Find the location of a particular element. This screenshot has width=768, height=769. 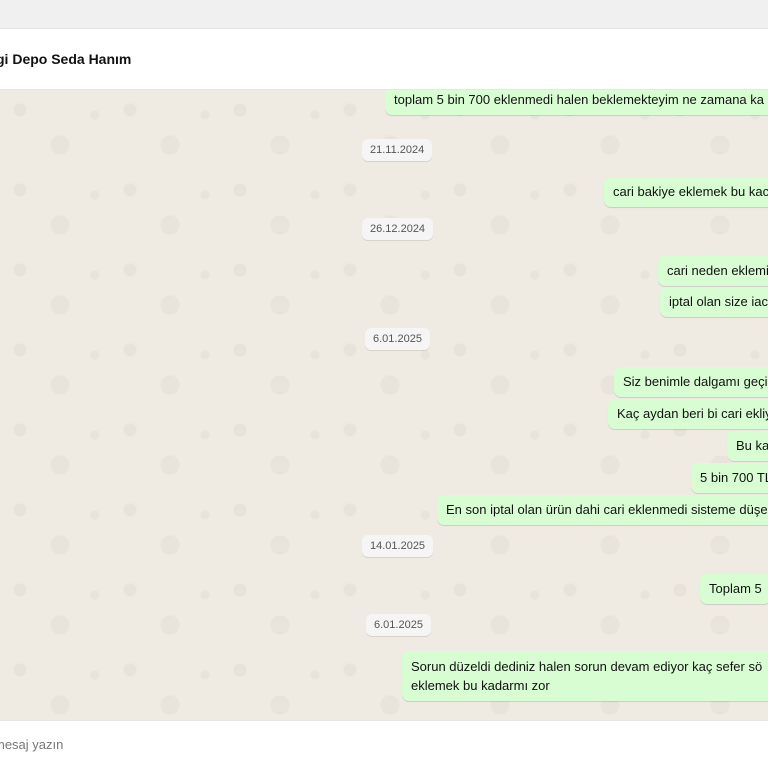

message-bubble: cari bakiye eklemek bu kac is located at coordinates (686, 192).